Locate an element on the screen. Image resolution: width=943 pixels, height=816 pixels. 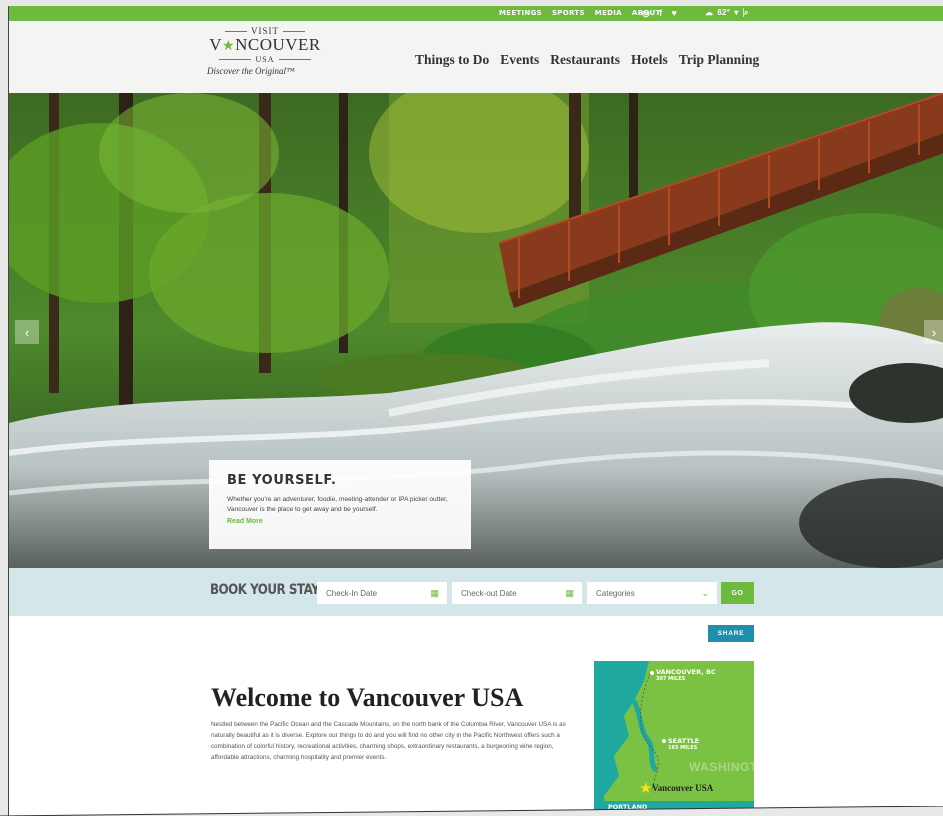
map-label-vancouver-bc: VANCOUVER, BC 307 MILES is located at coordinates (686, 676).